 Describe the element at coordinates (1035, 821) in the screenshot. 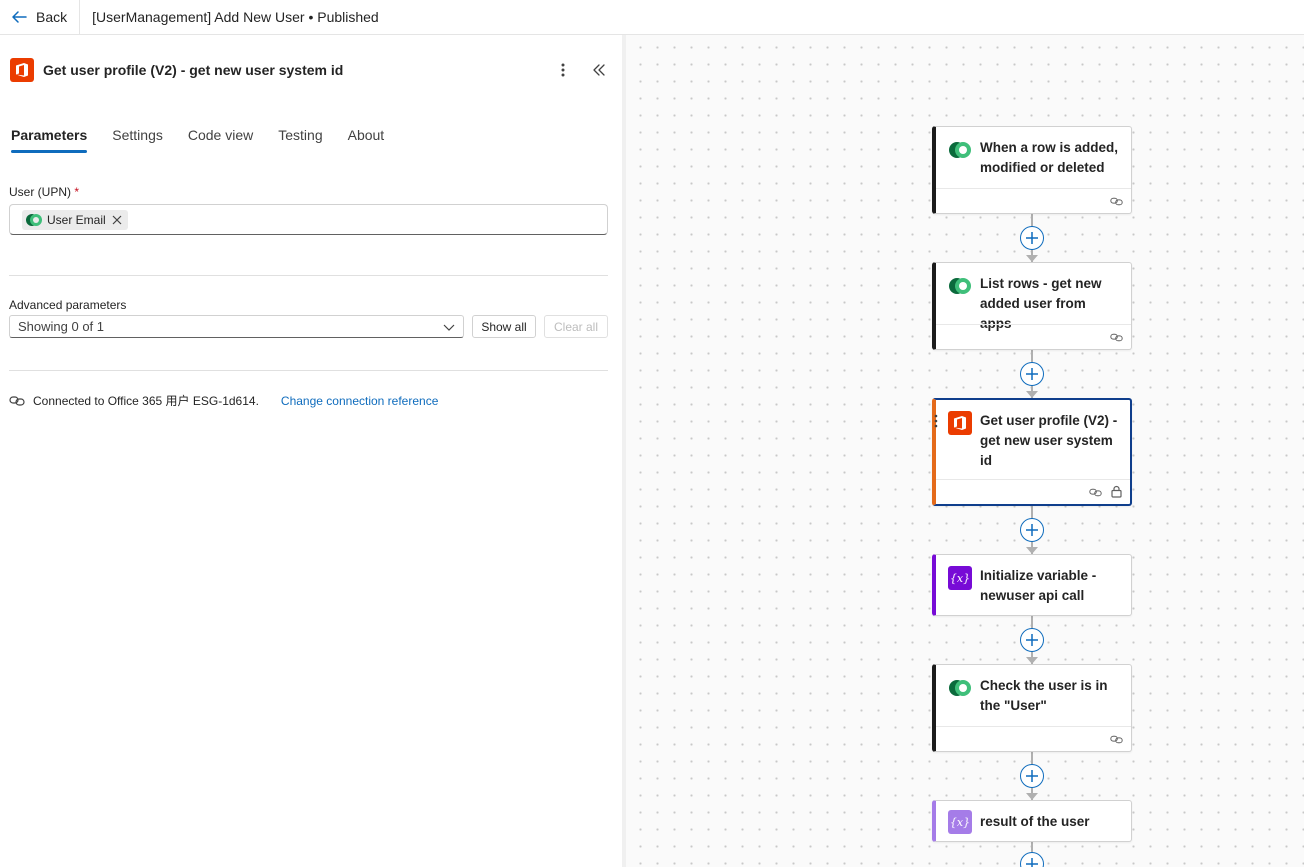

I see `node-title: result of the user` at that location.